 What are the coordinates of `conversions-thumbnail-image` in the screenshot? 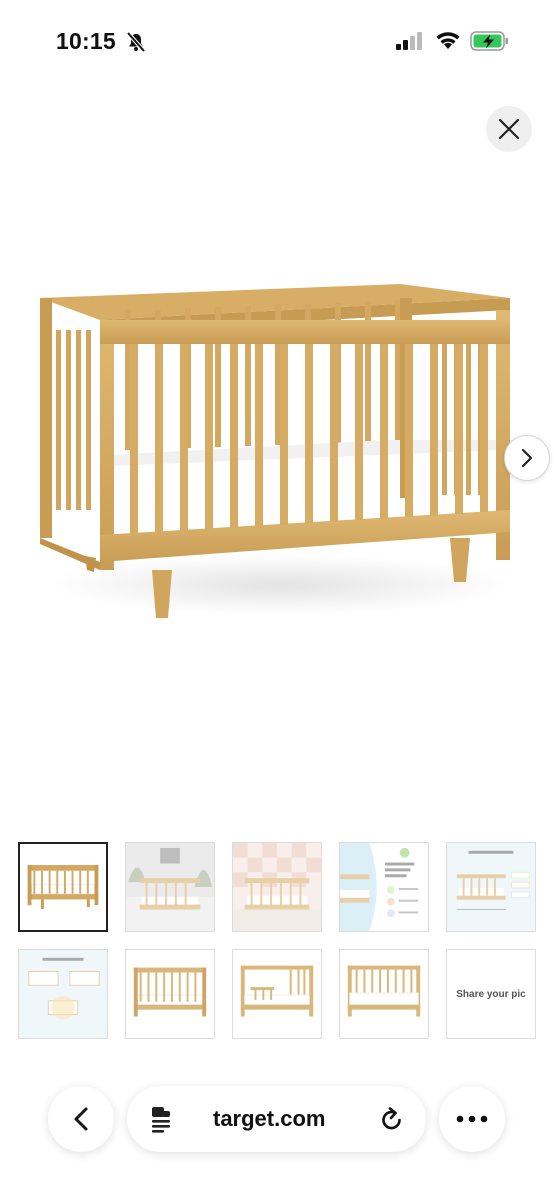 It's located at (63, 994).